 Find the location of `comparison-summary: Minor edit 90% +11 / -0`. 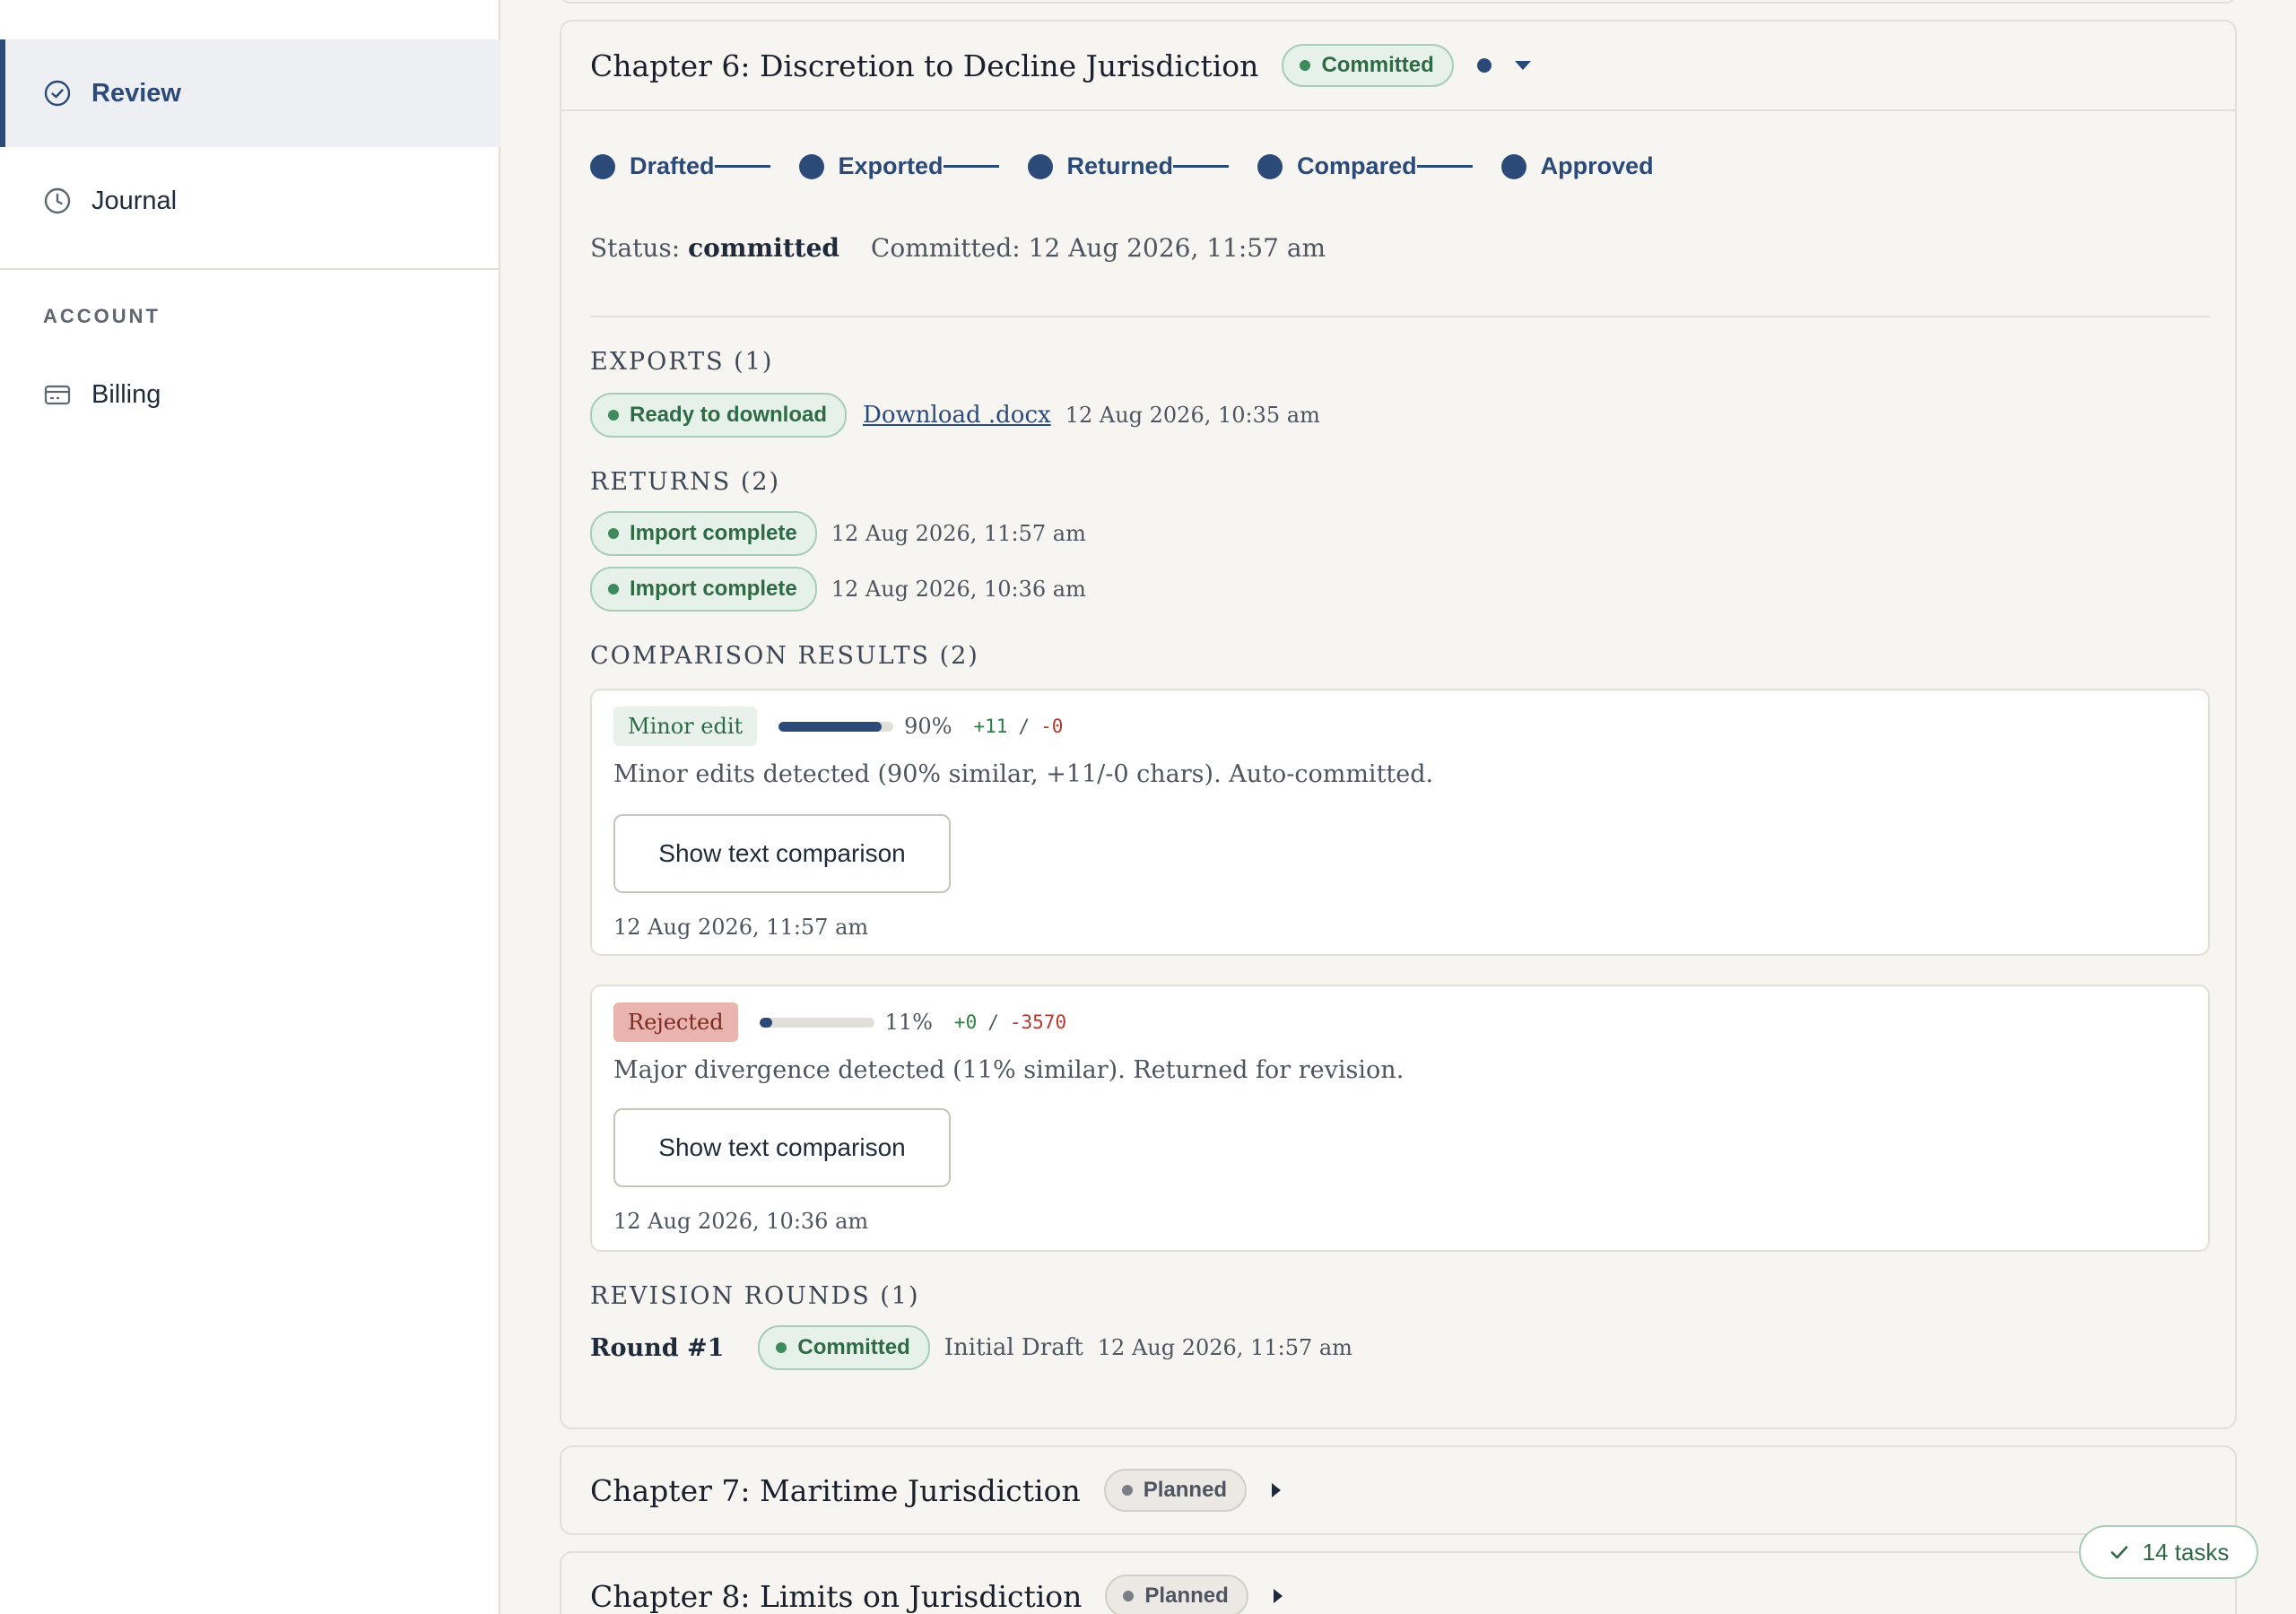

comparison-summary: Minor edit 90% +11 / -0 is located at coordinates (838, 726).